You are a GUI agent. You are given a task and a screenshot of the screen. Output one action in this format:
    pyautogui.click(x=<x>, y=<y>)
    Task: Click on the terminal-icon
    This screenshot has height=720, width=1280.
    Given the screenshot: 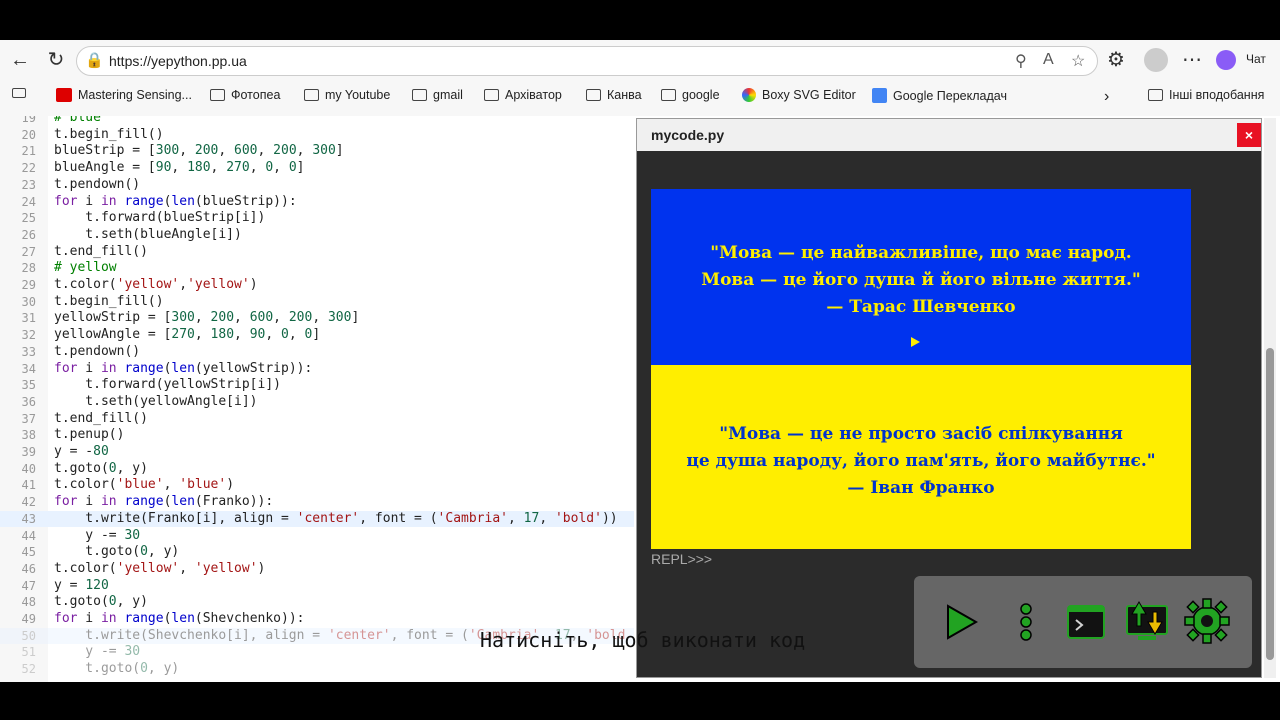 What is the action you would take?
    pyautogui.click(x=1086, y=622)
    